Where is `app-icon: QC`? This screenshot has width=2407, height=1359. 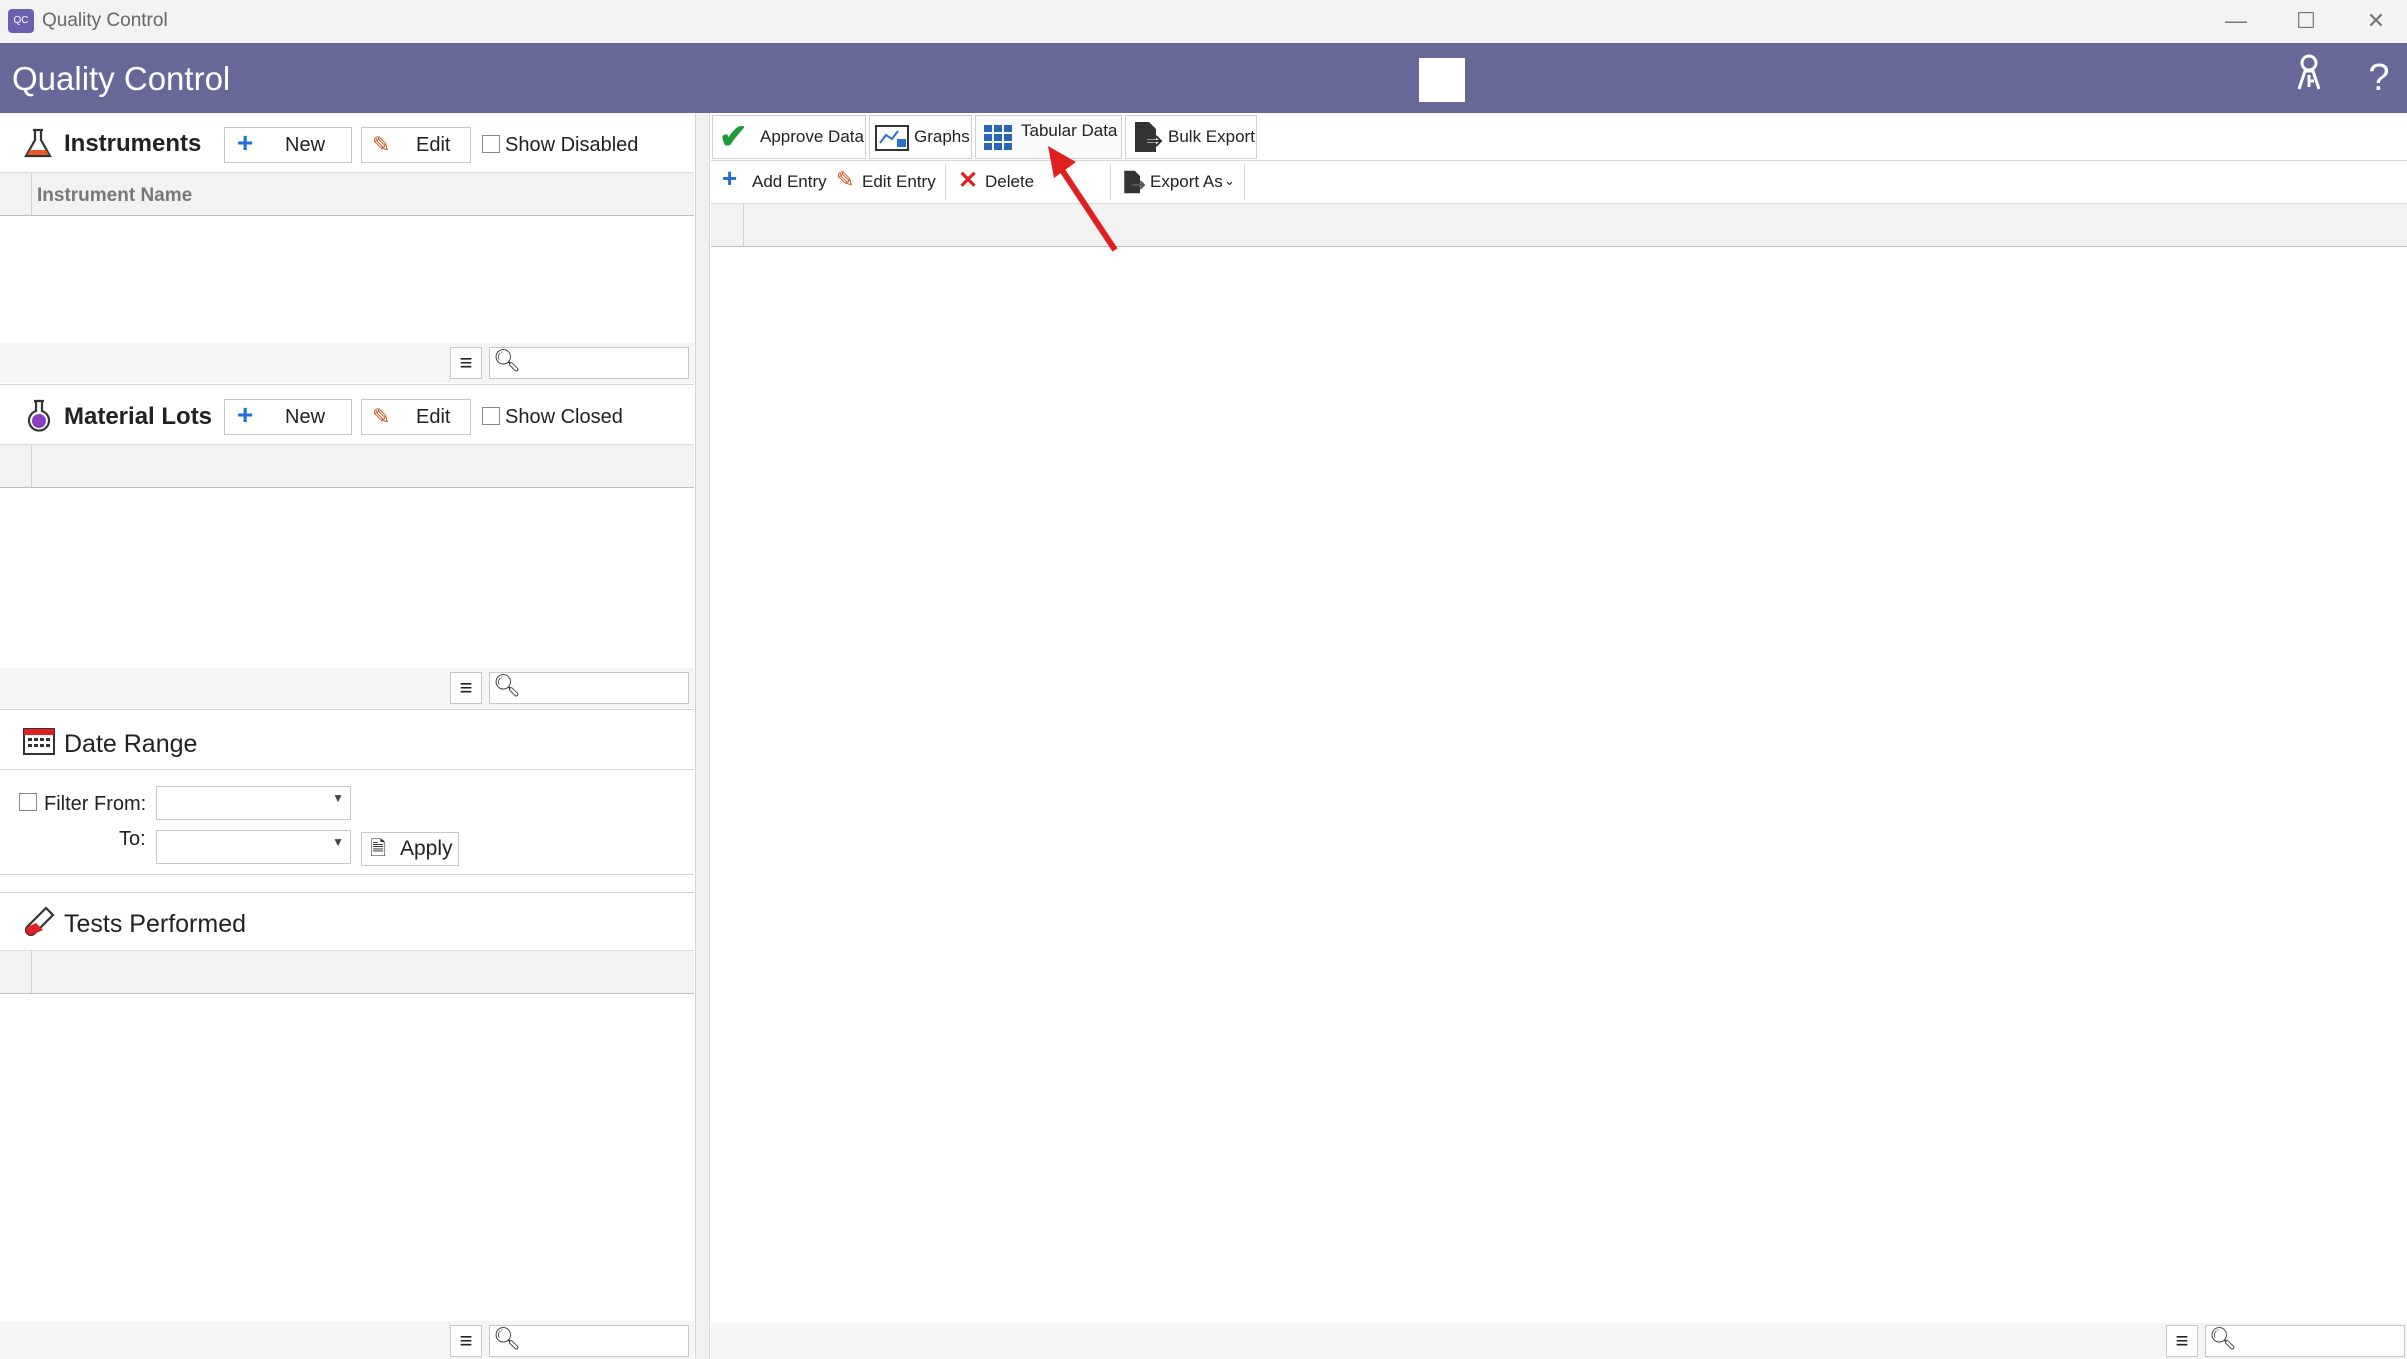
app-icon: QC is located at coordinates (21, 21).